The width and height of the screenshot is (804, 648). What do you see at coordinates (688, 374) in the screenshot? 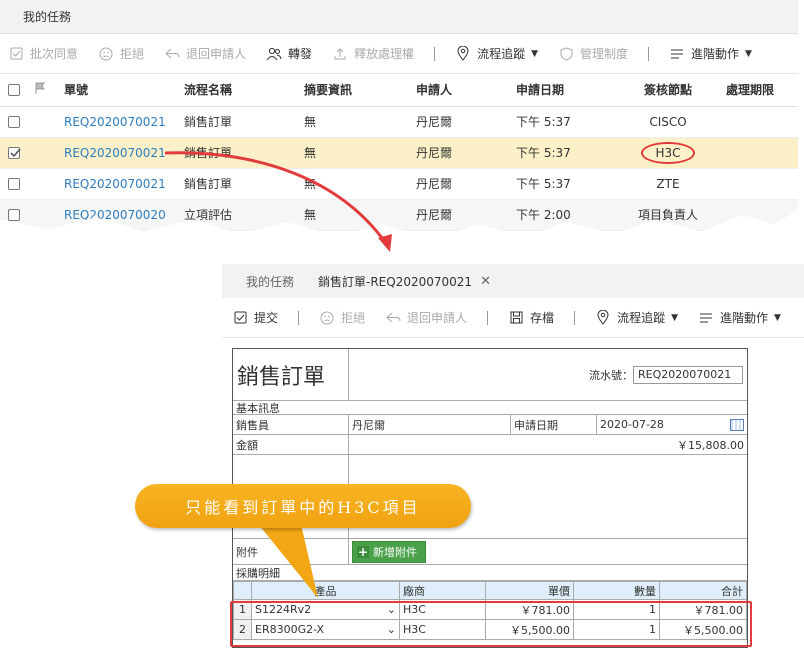
I see `serial-field: REQ2020070021` at bounding box center [688, 374].